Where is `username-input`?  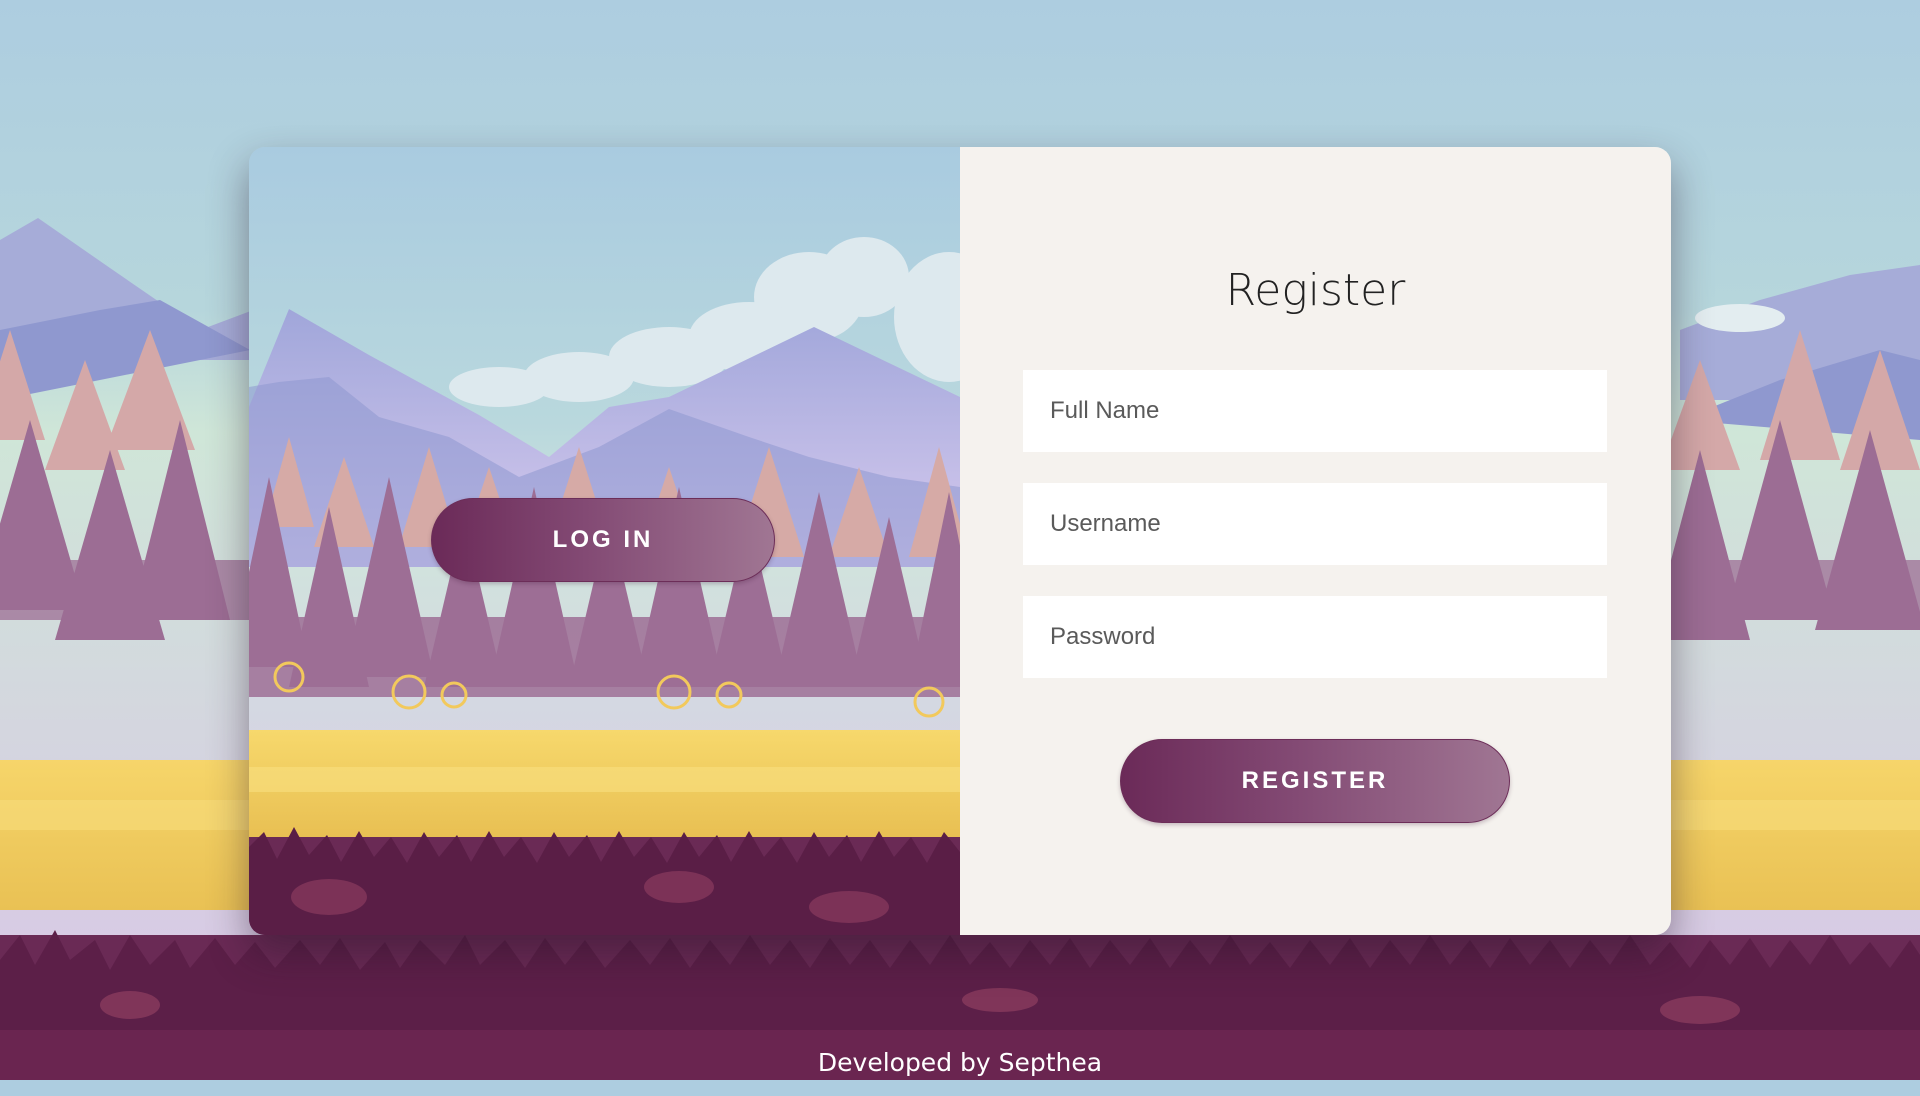 username-input is located at coordinates (1315, 524).